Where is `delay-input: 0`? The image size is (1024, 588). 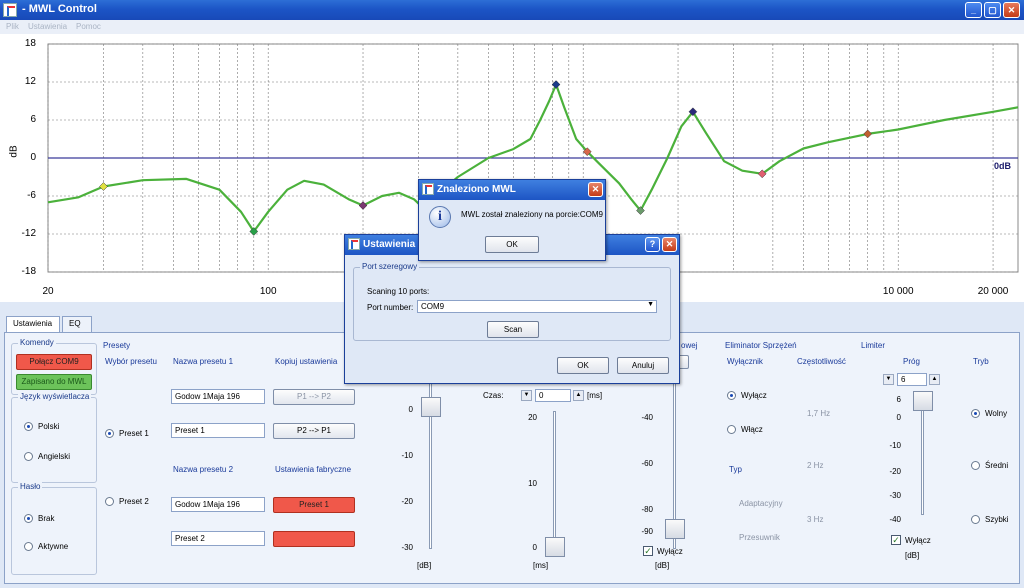
delay-input: 0 is located at coordinates (553, 395).